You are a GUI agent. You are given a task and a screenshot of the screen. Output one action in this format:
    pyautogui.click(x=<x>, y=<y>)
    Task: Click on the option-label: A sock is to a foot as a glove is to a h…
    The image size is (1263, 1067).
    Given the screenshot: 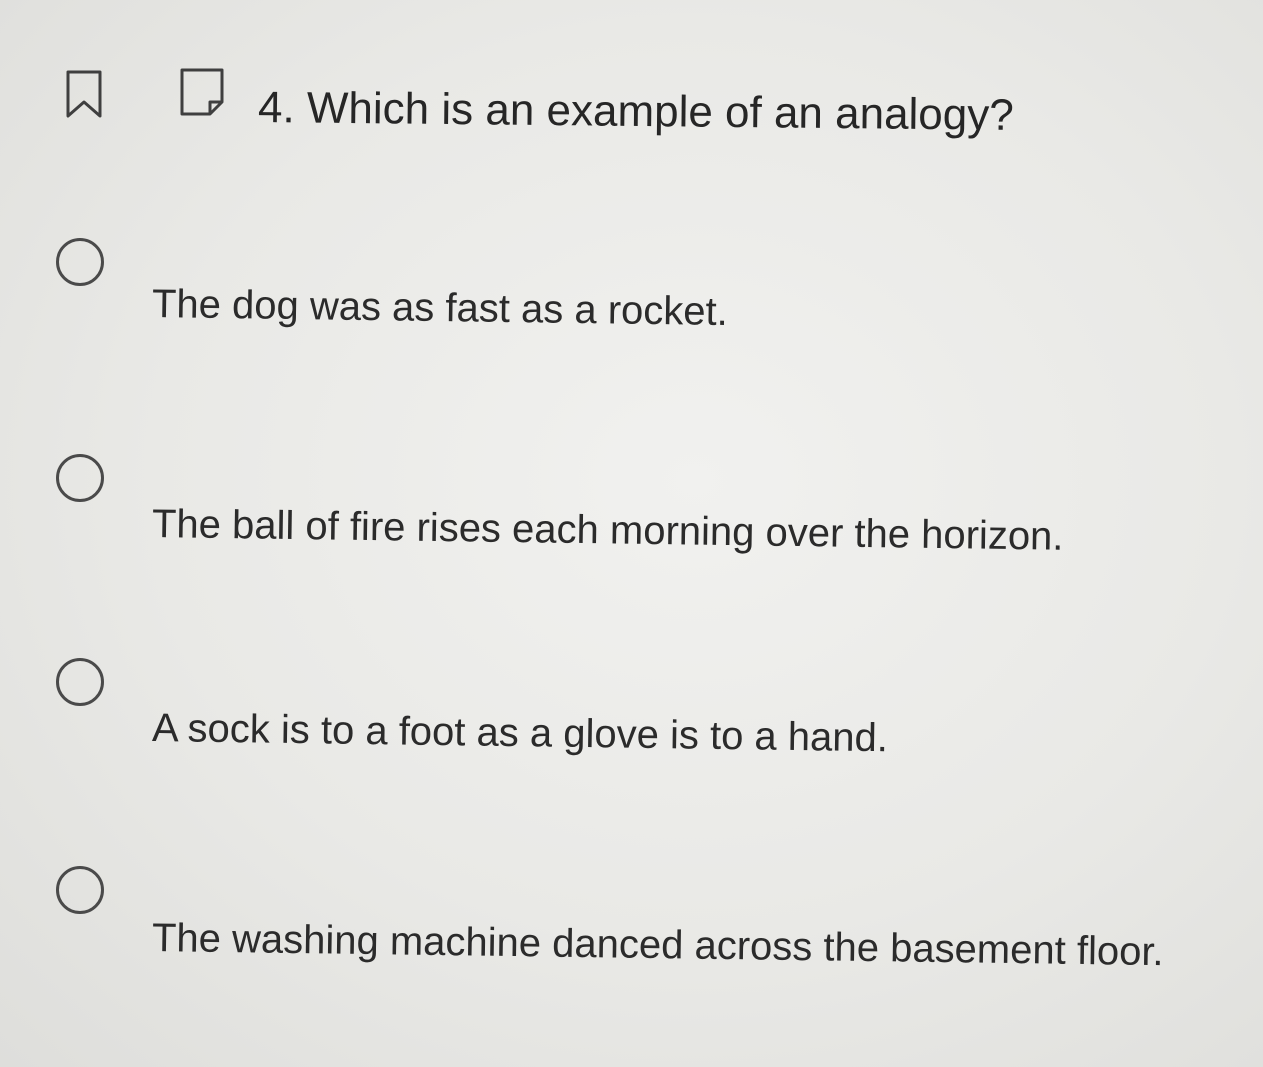 What is the action you would take?
    pyautogui.click(x=520, y=733)
    